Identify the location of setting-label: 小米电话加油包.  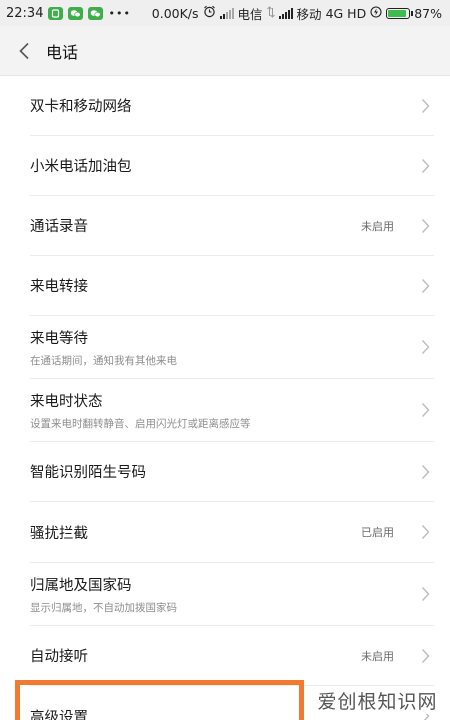
(81, 167).